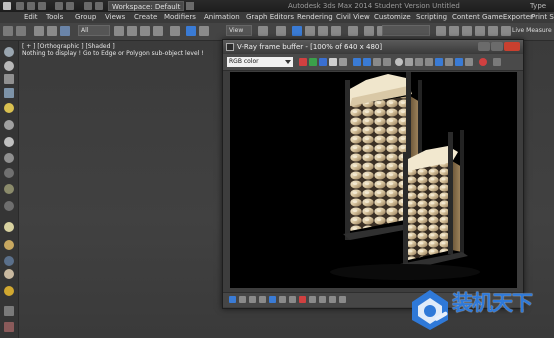  Describe the element at coordinates (239, 30) in the screenshot. I see `reference-coordinate-dropdown: View` at that location.